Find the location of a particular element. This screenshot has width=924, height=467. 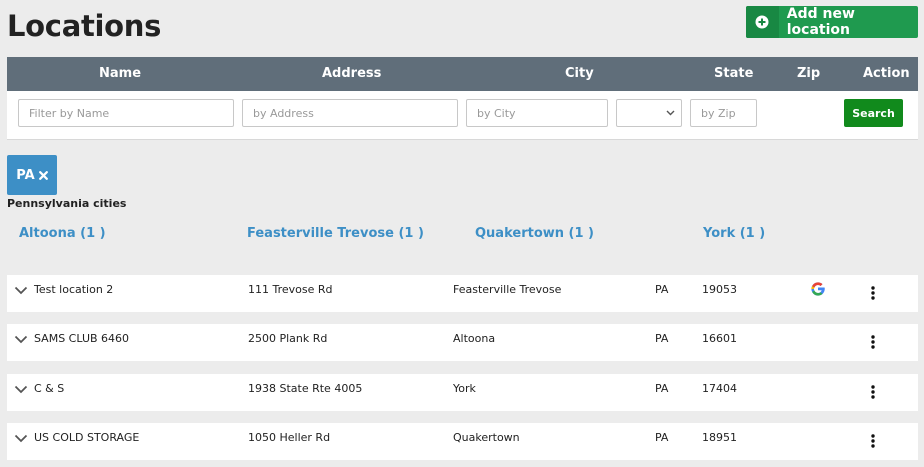

city-link-feasterville-trevose: Feasterville Trevose (1 ) is located at coordinates (335, 233).